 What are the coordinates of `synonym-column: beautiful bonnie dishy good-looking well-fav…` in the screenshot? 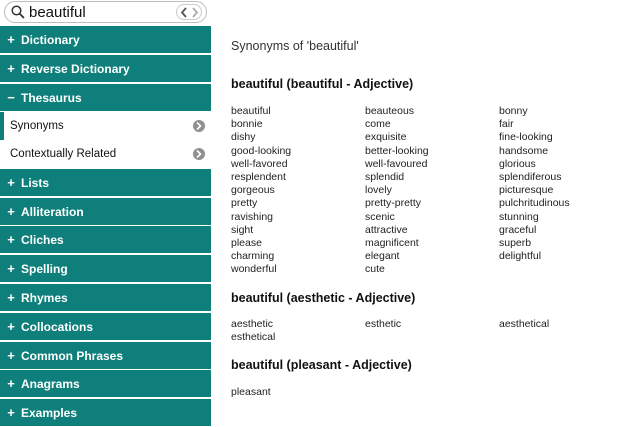 It's located at (261, 190).